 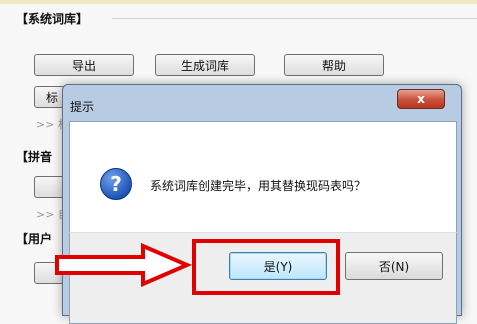 I want to click on dialog-message: 系统词库创建完毕，用其替换现码表吗？, so click(x=258, y=186).